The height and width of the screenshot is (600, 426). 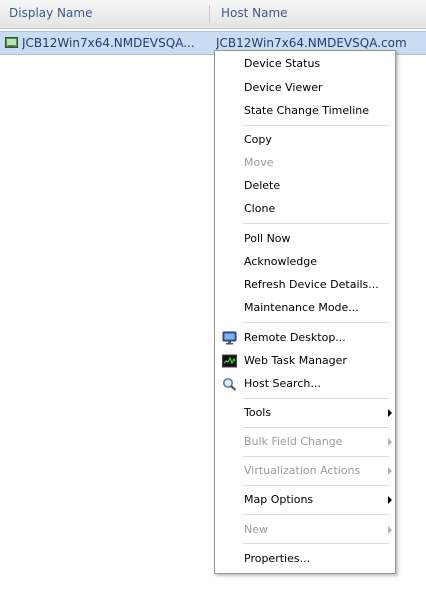 I want to click on menu-item-label: State Change Timeline, so click(x=306, y=110).